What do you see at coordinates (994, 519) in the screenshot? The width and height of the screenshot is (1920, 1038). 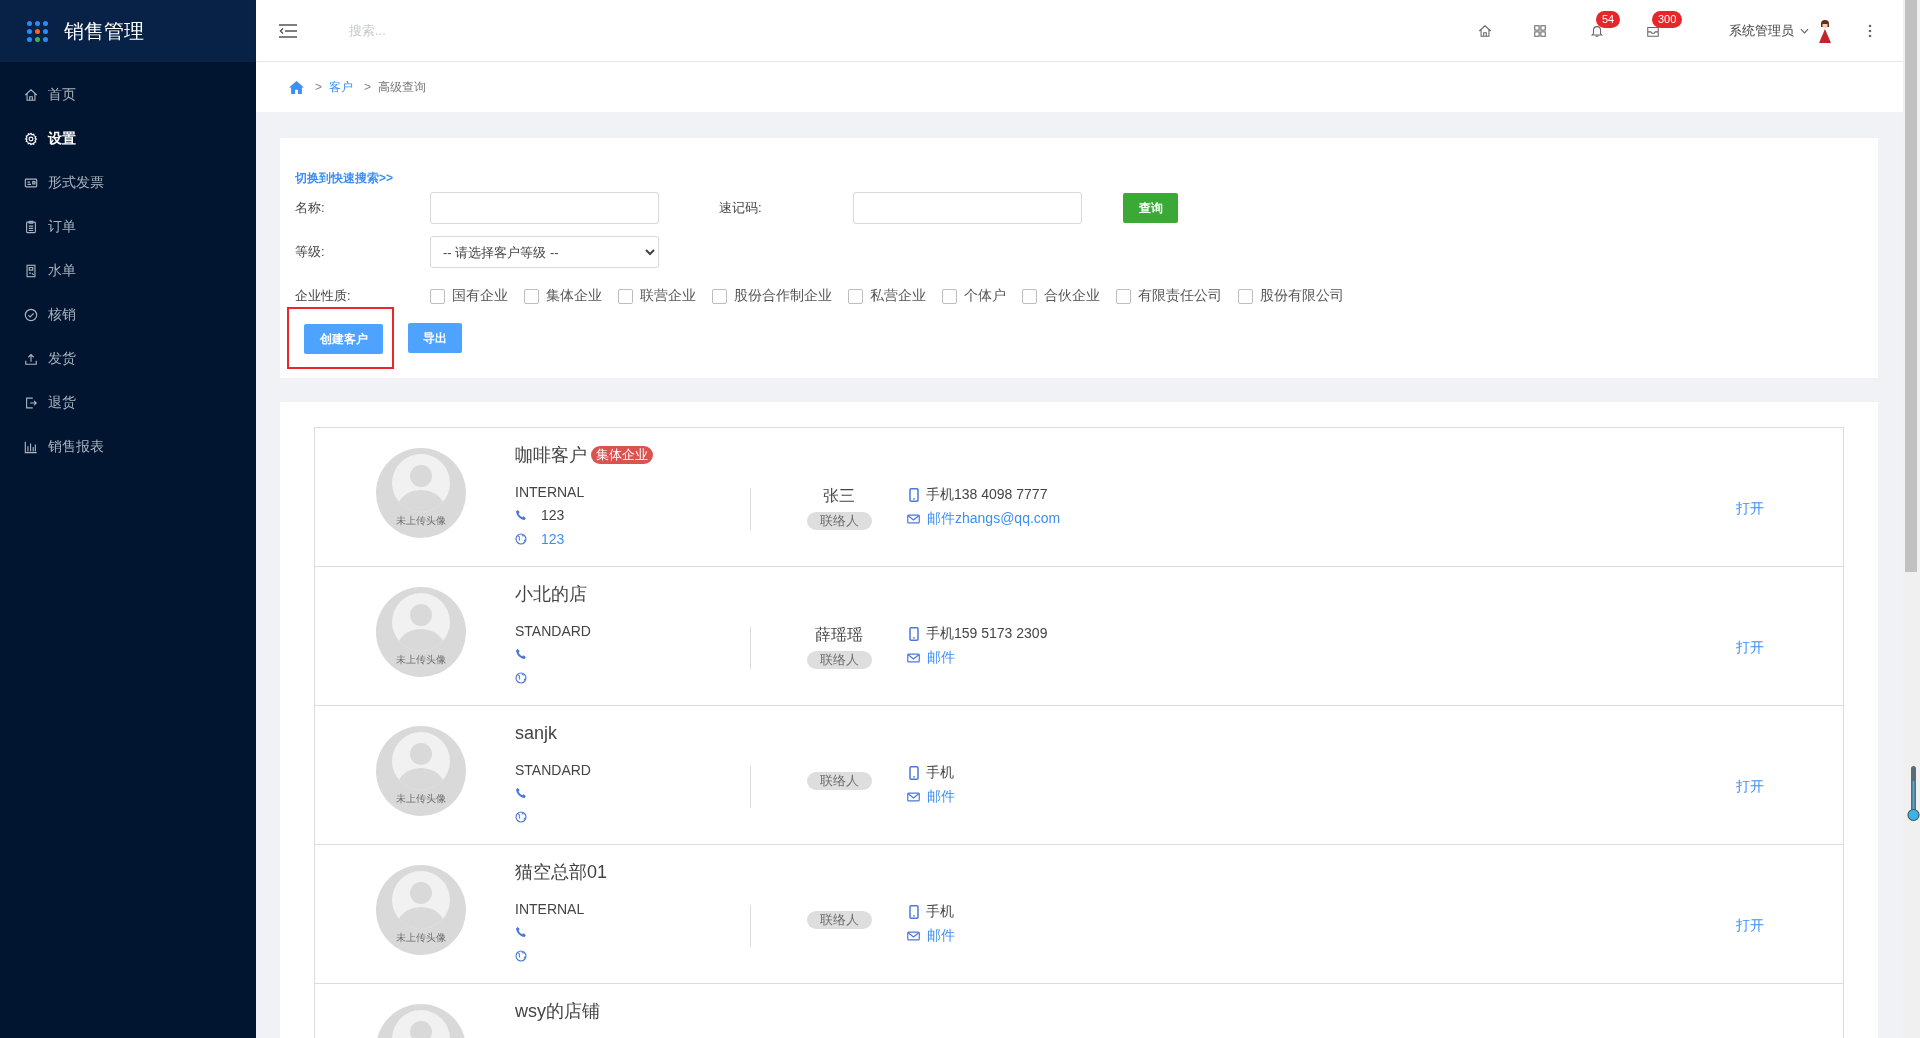 I see `email-link: 邮件zhangs@qq.com` at bounding box center [994, 519].